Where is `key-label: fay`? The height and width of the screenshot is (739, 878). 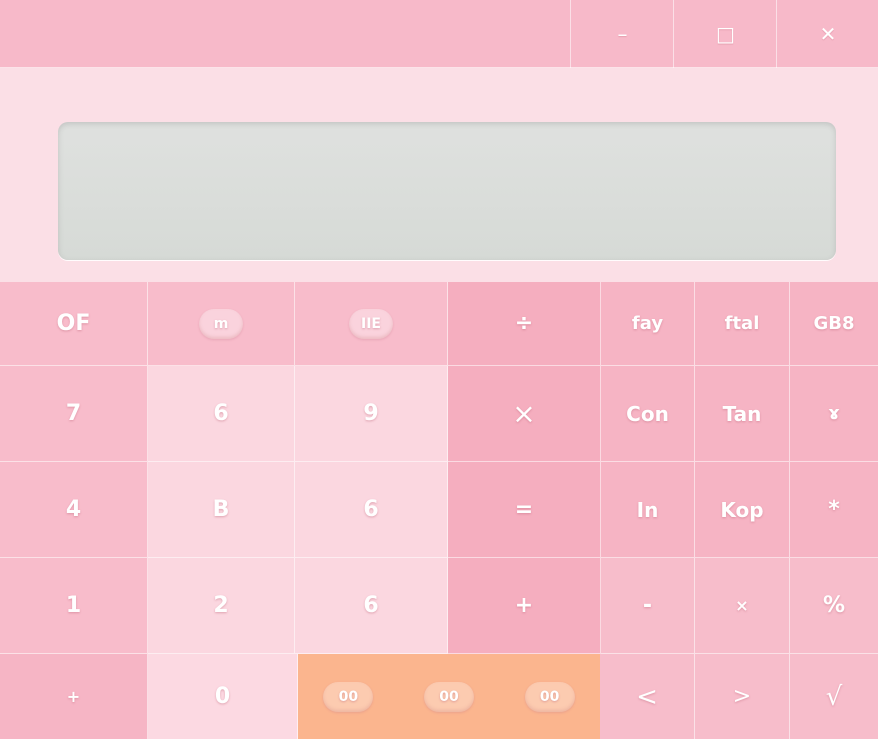
key-label: fay is located at coordinates (647, 323).